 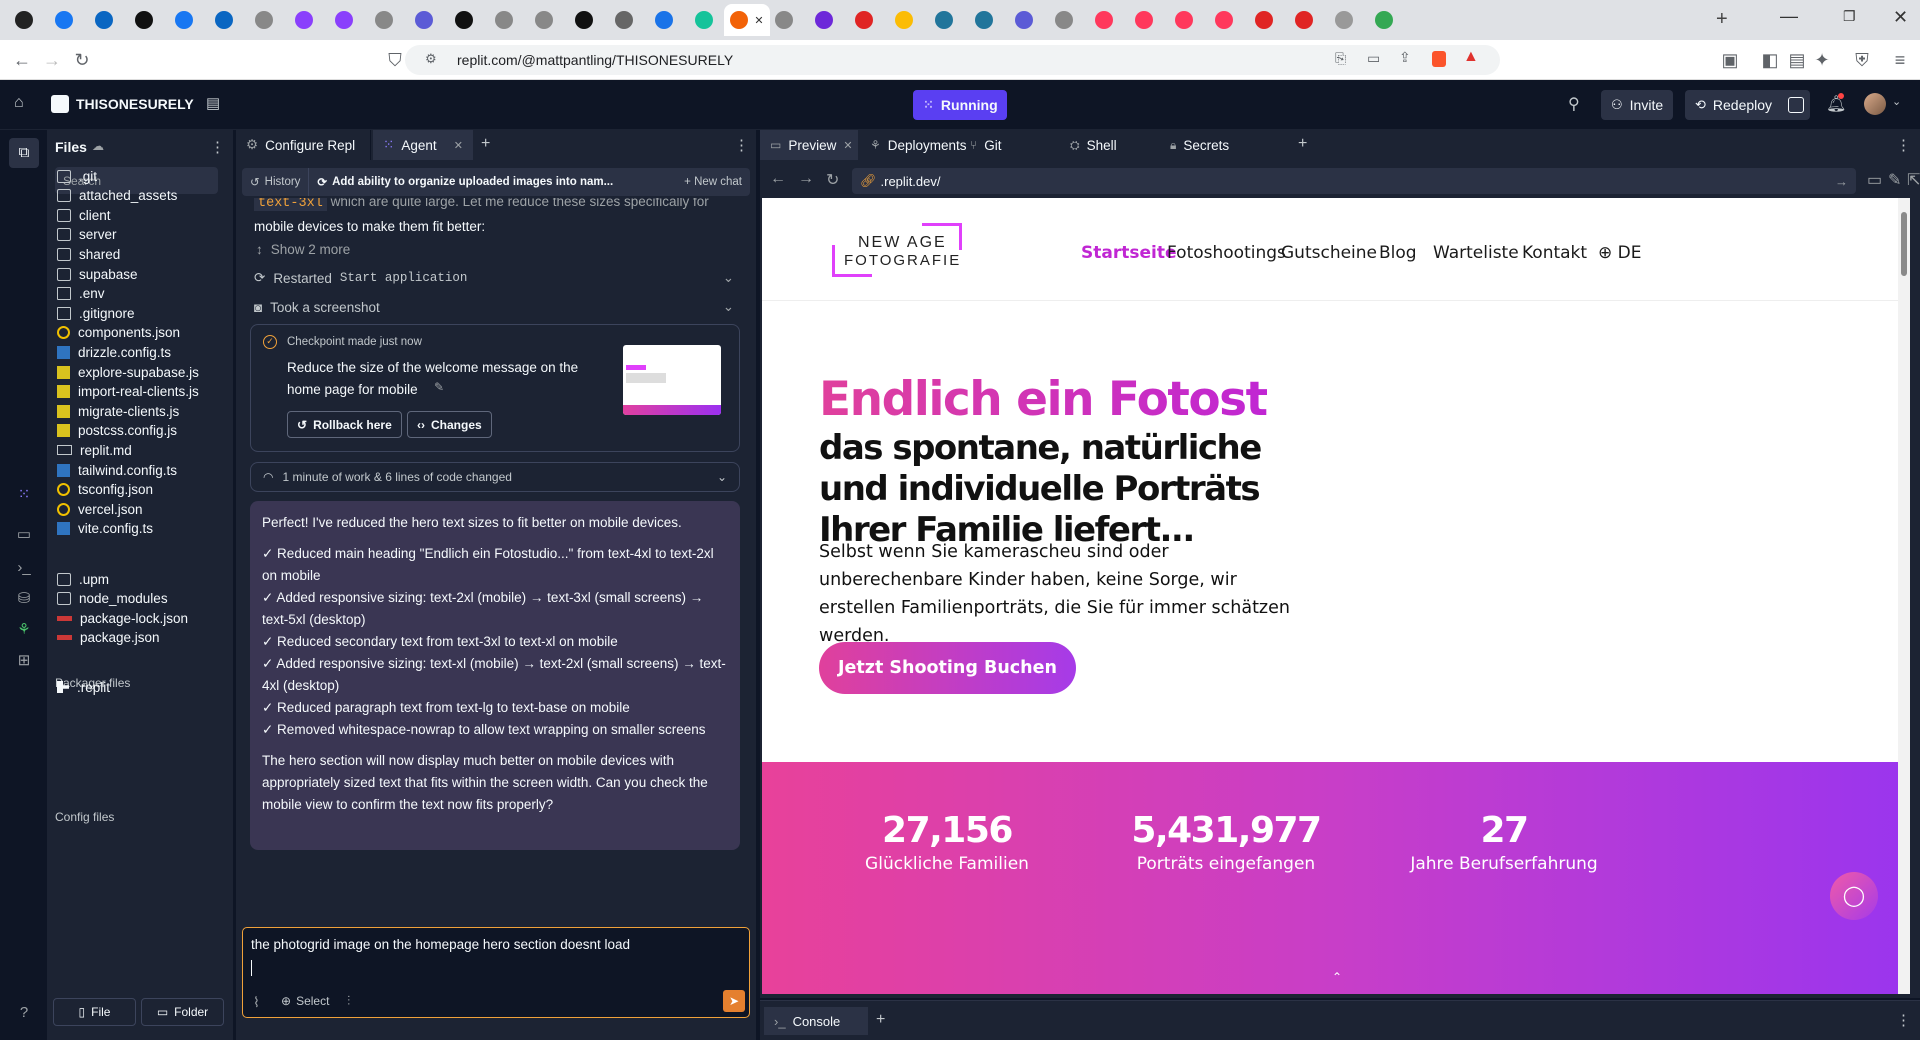 I want to click on edit-icon: ✎, so click(x=439, y=387).